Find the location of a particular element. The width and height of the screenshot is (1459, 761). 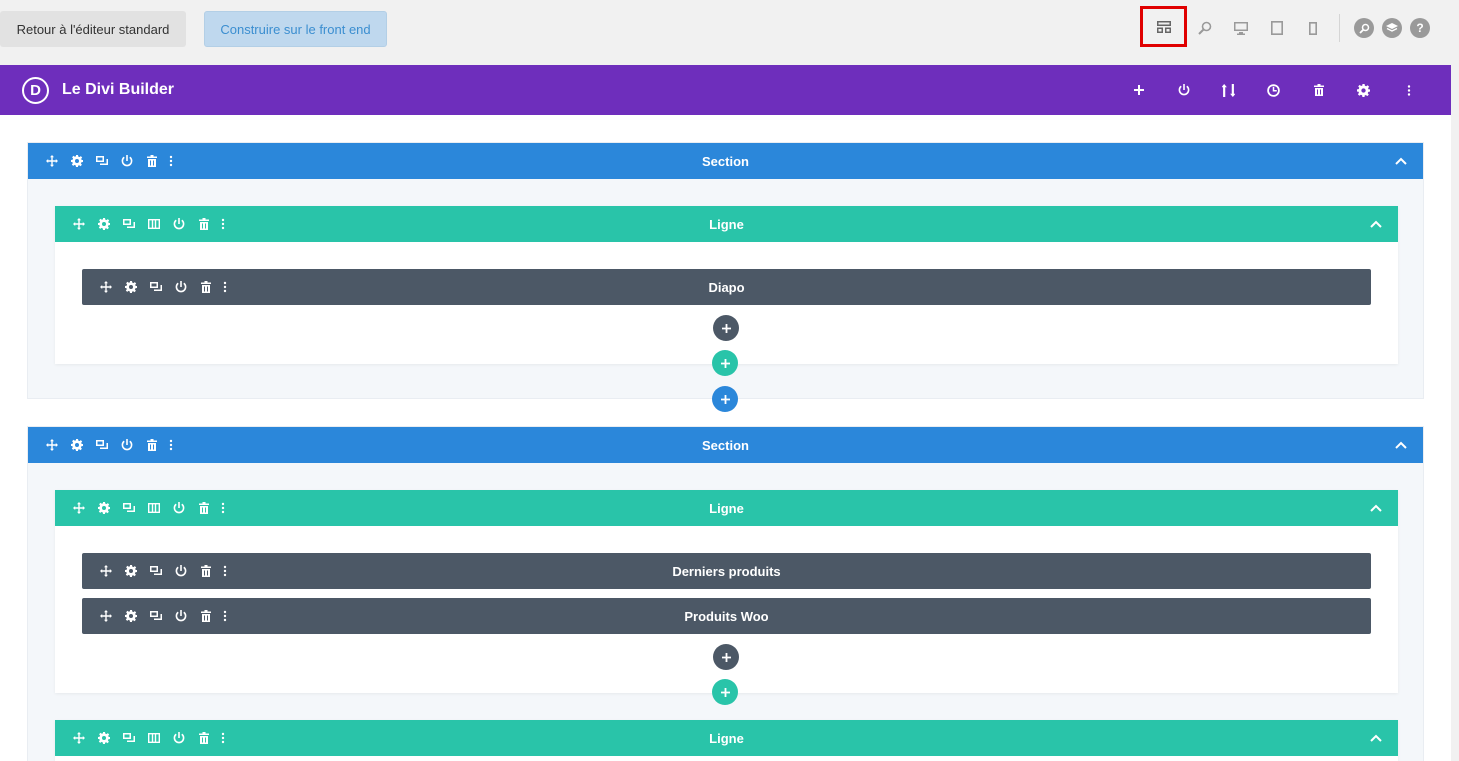

layout-icon is located at coordinates (1163, 26).